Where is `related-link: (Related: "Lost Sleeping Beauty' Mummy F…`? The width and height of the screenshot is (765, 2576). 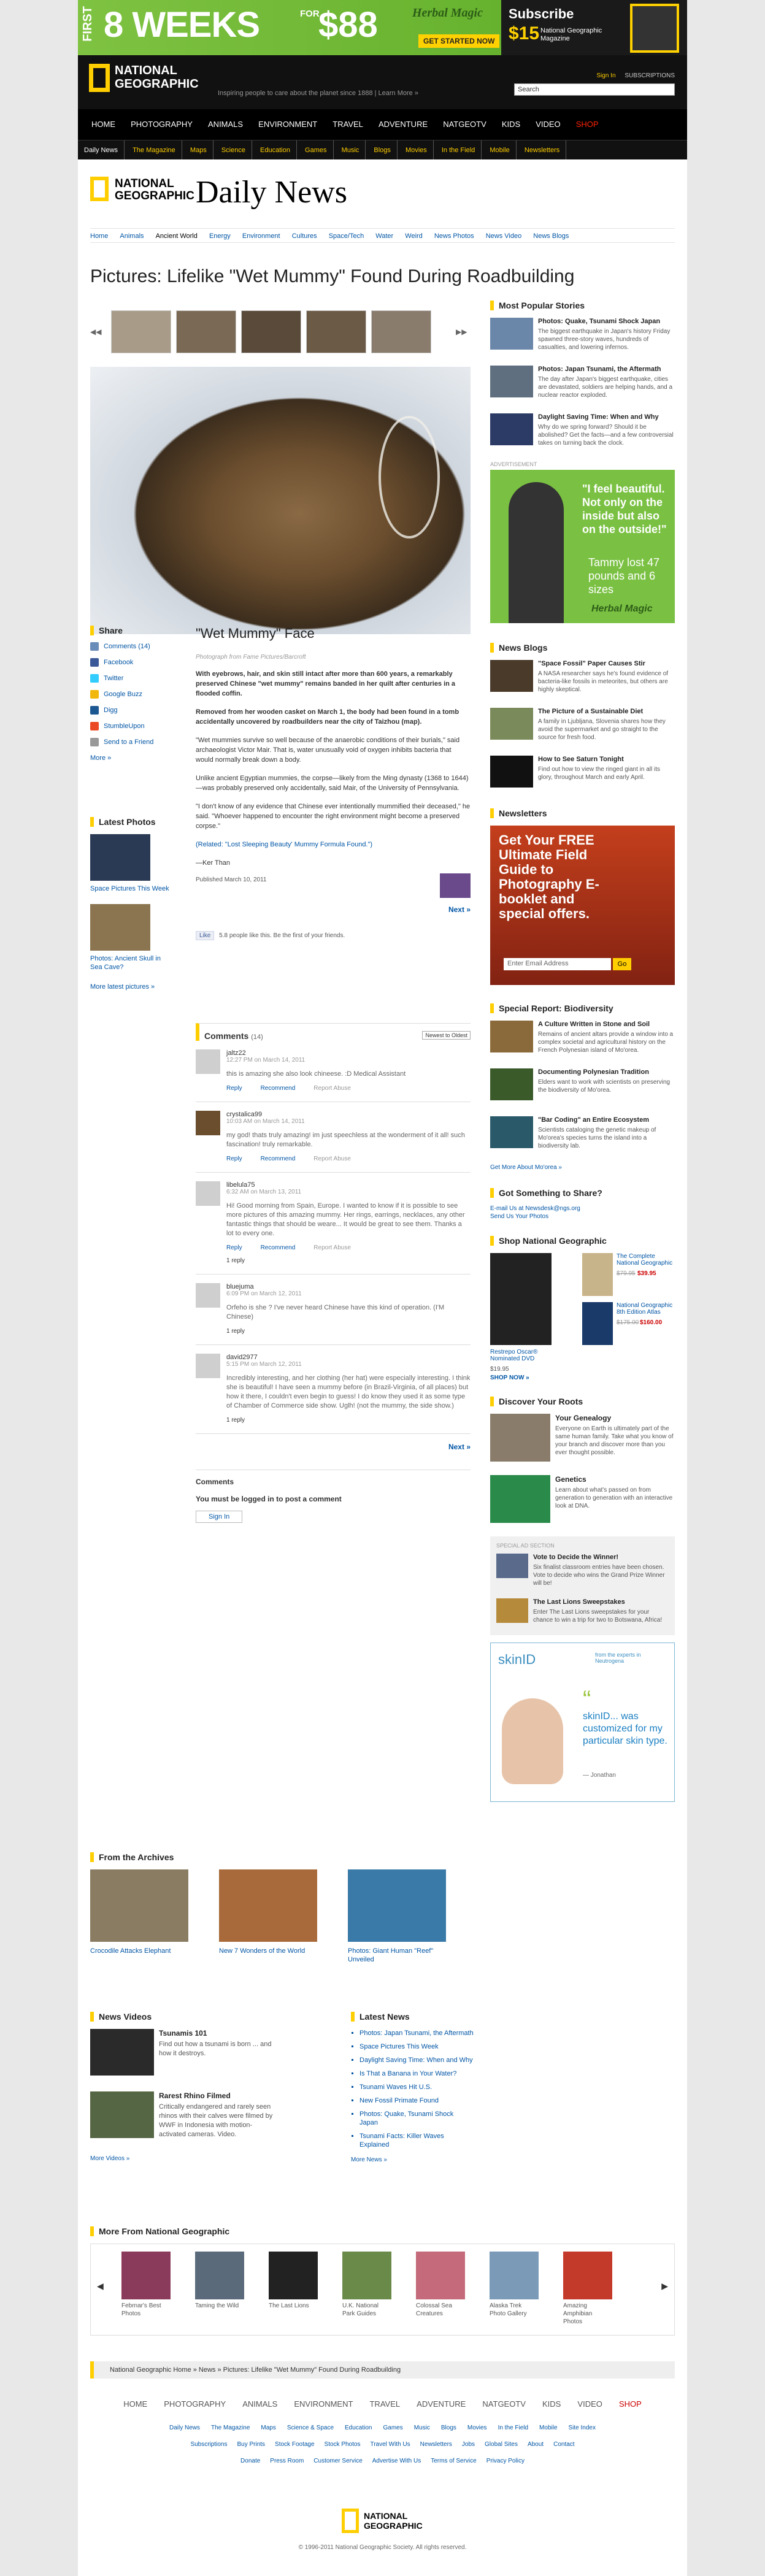
related-link: (Related: "Lost Sleeping Beauty' Mummy F… is located at coordinates (333, 844).